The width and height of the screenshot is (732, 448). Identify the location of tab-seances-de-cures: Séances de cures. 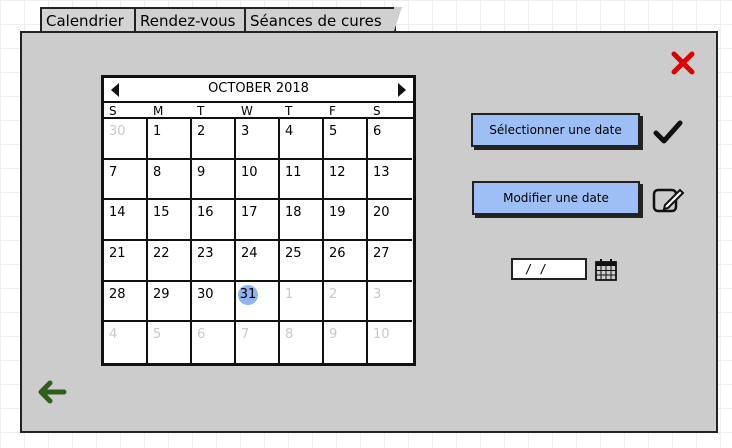
(323, 19).